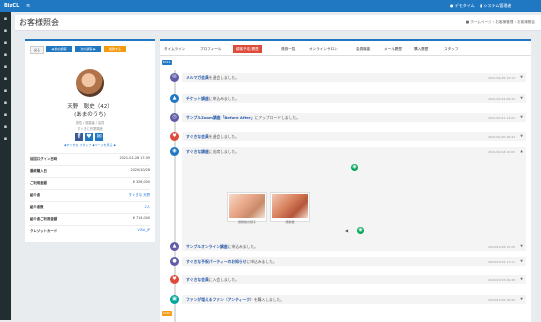 The height and width of the screenshot is (322, 541). I want to click on sidebar-settings-icon: ▪, so click(5, 139).